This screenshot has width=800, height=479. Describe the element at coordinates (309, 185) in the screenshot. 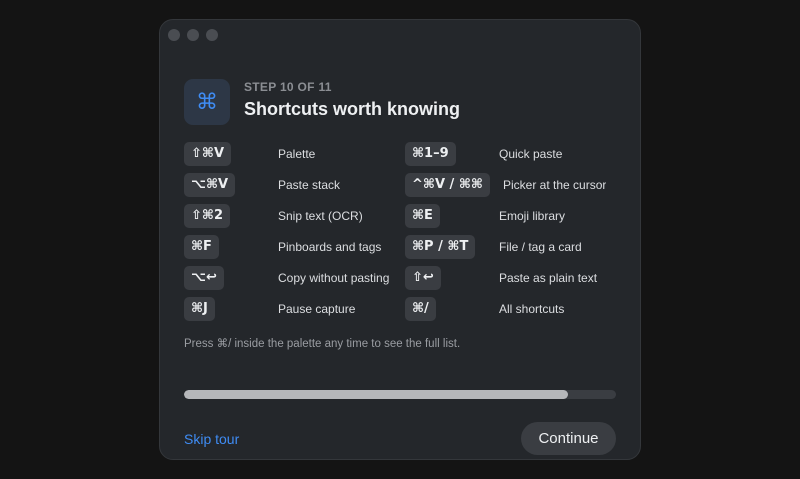

I see `shortcut-action: Paste stack` at that location.